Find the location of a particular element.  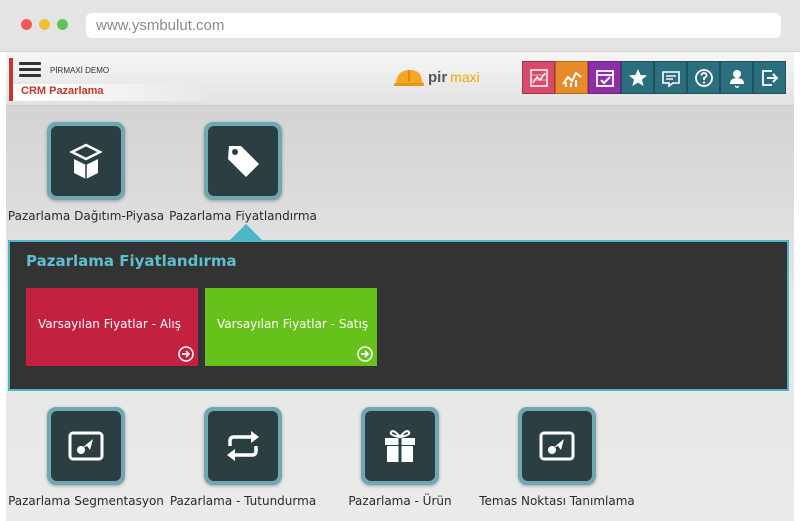

sub-tile-label: Varsayılan Fiyatlar - Satış is located at coordinates (293, 324).